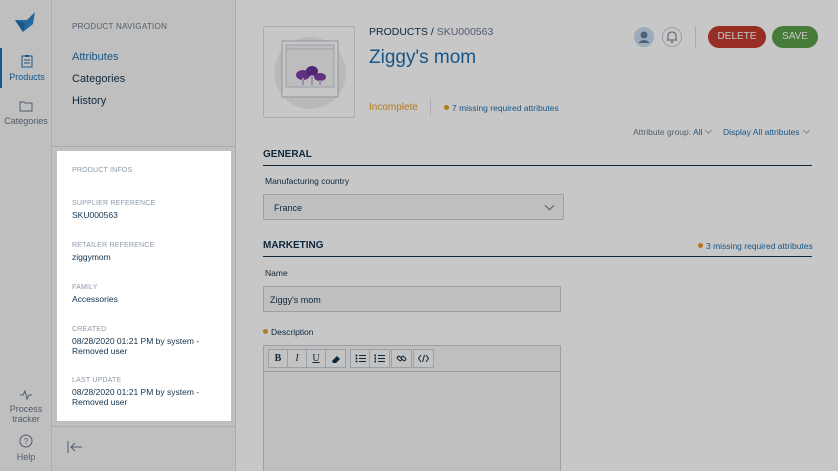 The image size is (838, 471). Describe the element at coordinates (26, 395) in the screenshot. I see `pulse-icon` at that location.